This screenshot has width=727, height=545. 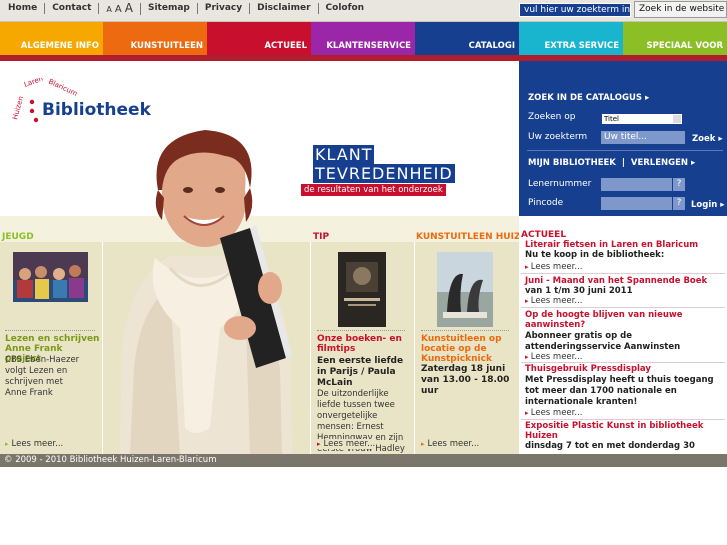 I want to click on search-on-select: Titel, so click(x=642, y=119).